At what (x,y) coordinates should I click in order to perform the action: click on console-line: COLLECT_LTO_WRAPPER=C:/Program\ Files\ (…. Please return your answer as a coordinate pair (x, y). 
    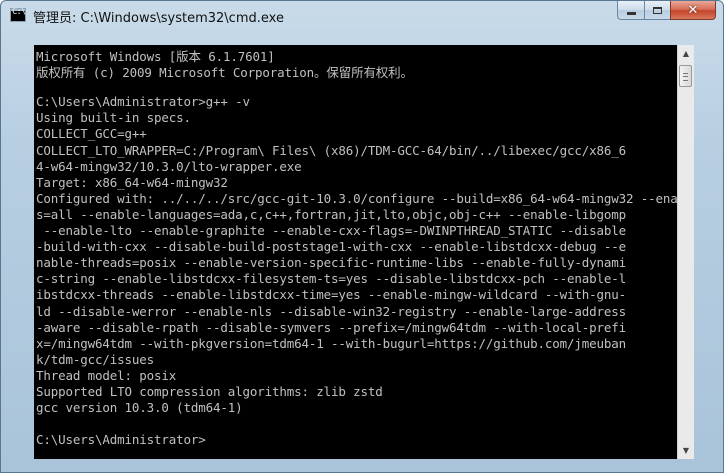
    Looking at the image, I should click on (331, 150).